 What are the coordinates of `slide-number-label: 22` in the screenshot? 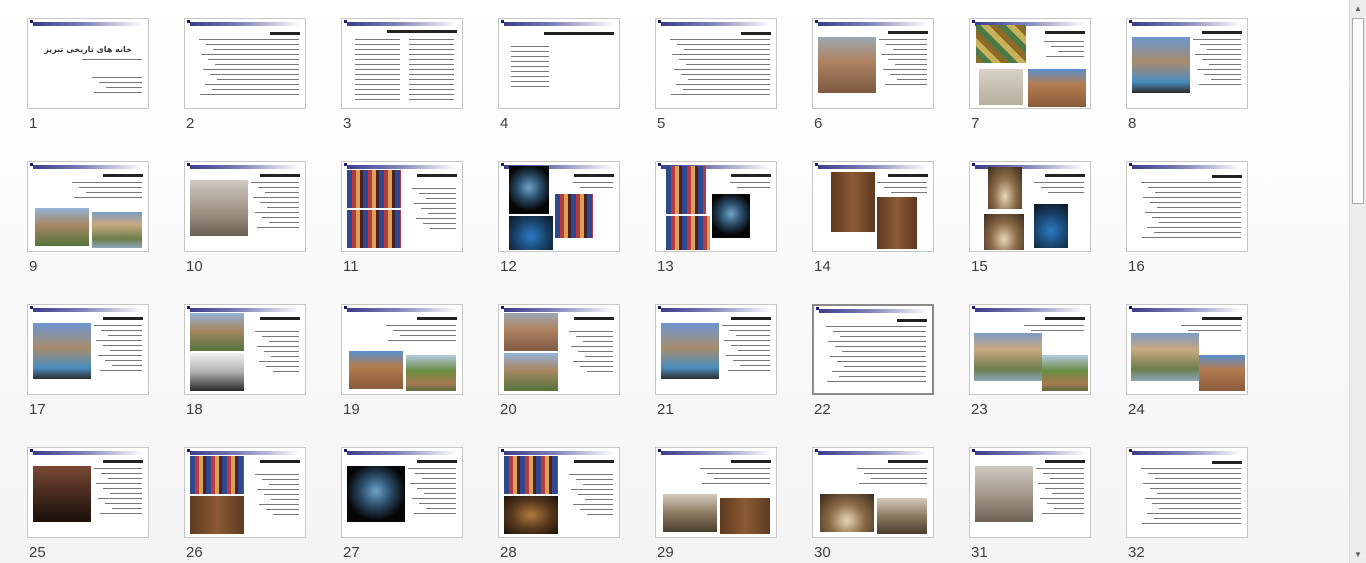 It's located at (822, 409).